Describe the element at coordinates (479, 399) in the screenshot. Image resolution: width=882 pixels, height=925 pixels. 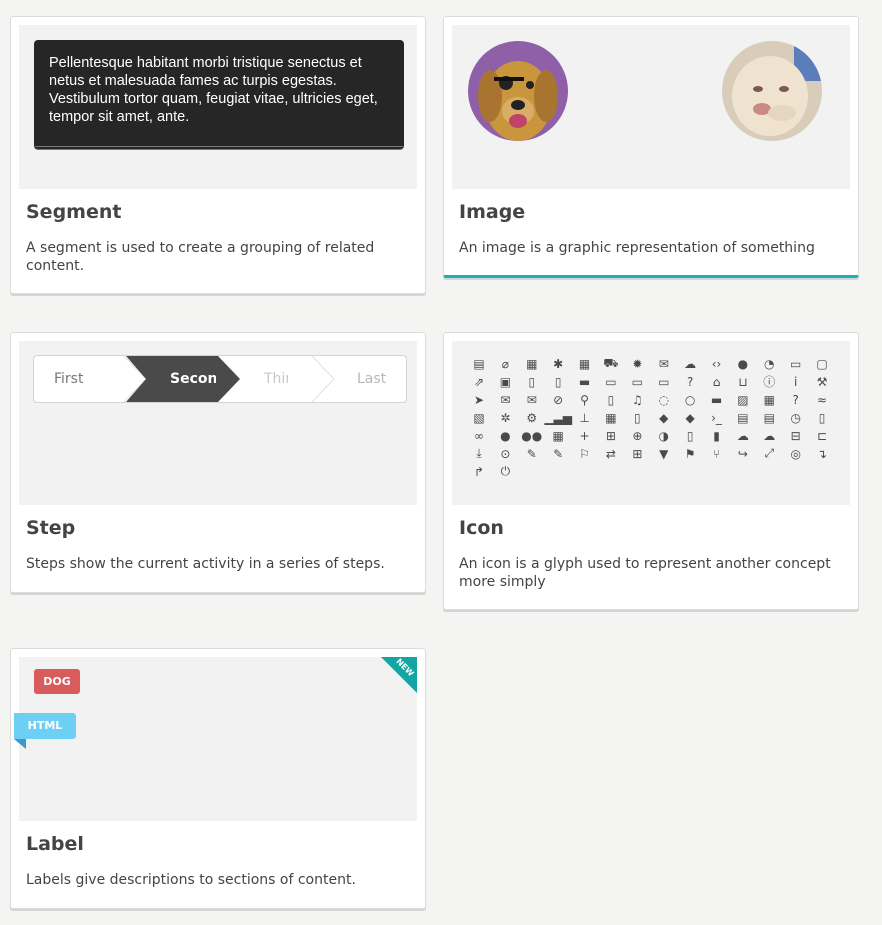
I see `location-icon: ➤` at that location.